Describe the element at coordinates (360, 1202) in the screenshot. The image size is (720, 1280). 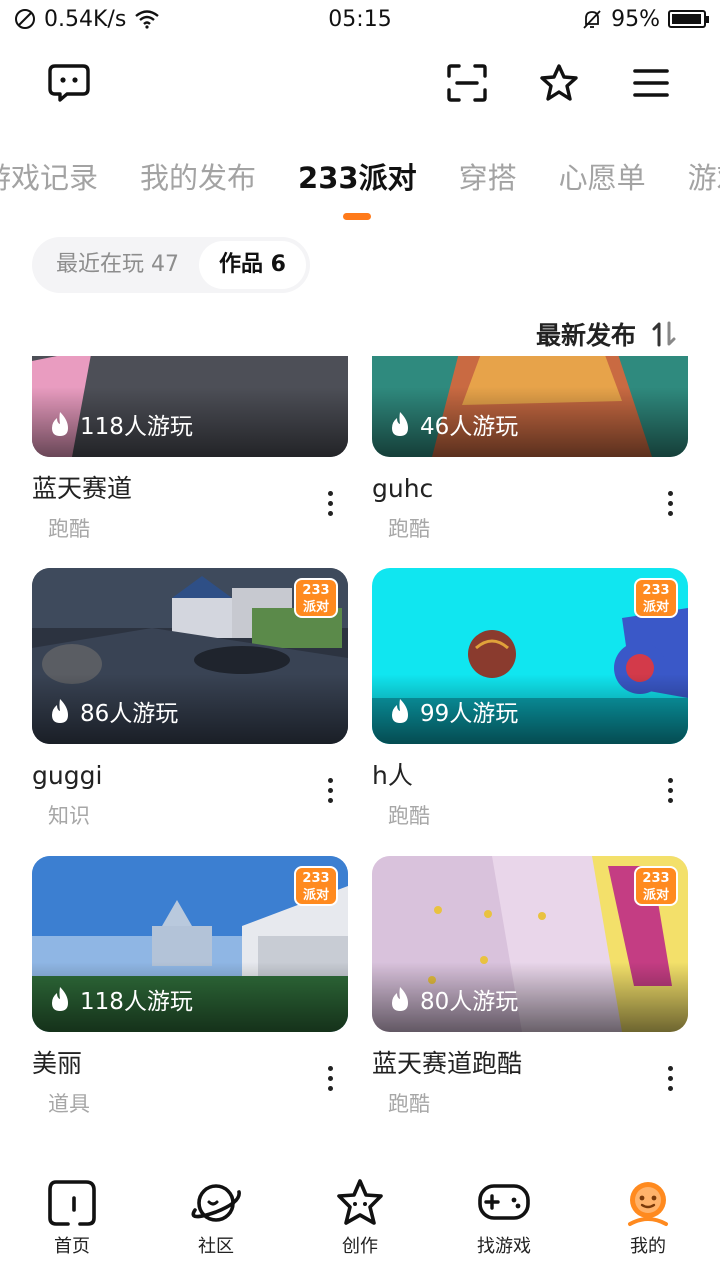
I see `star-icon` at that location.